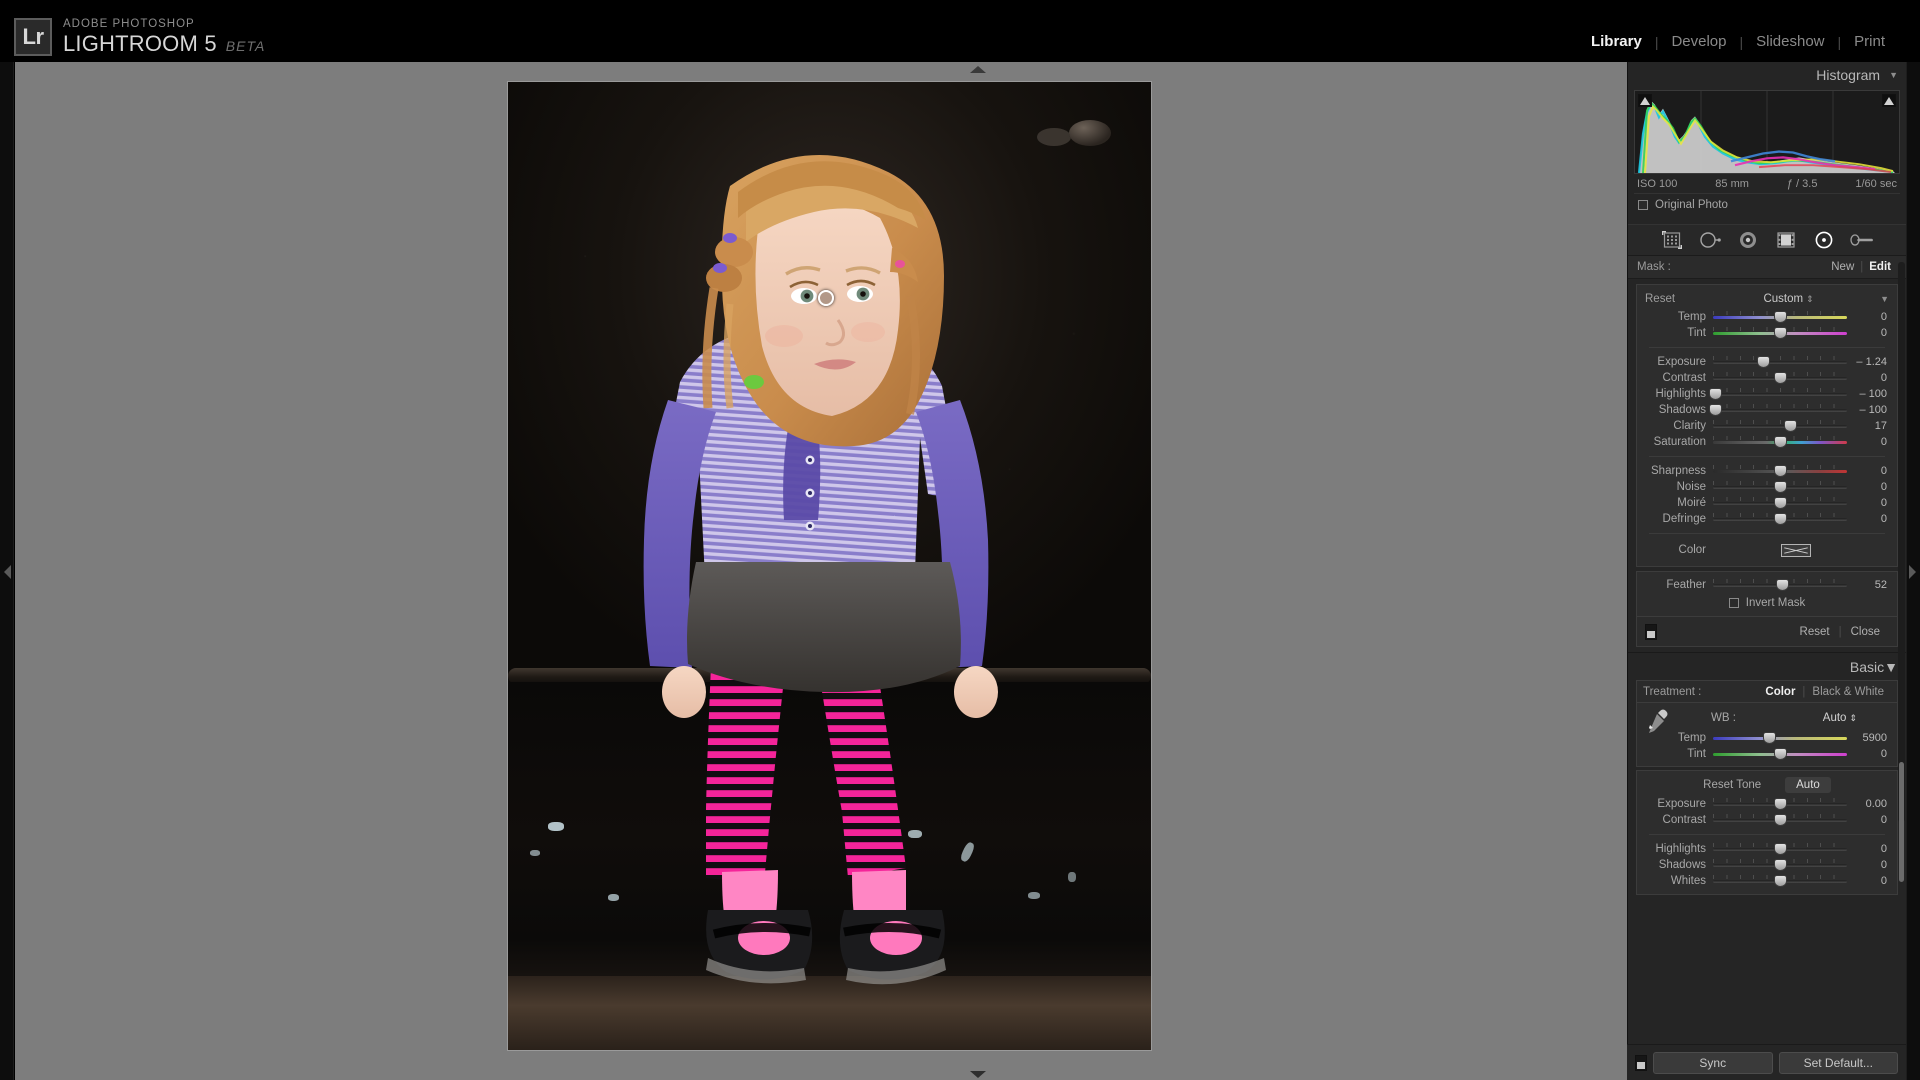  I want to click on effect-menu-chevron-icon: ▼, so click(1884, 299).